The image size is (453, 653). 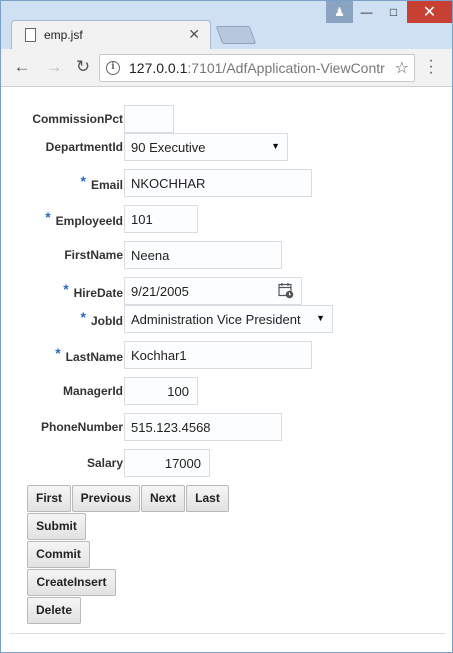 What do you see at coordinates (216, 319) in the screenshot?
I see `job-id-value: Administration Vice President` at bounding box center [216, 319].